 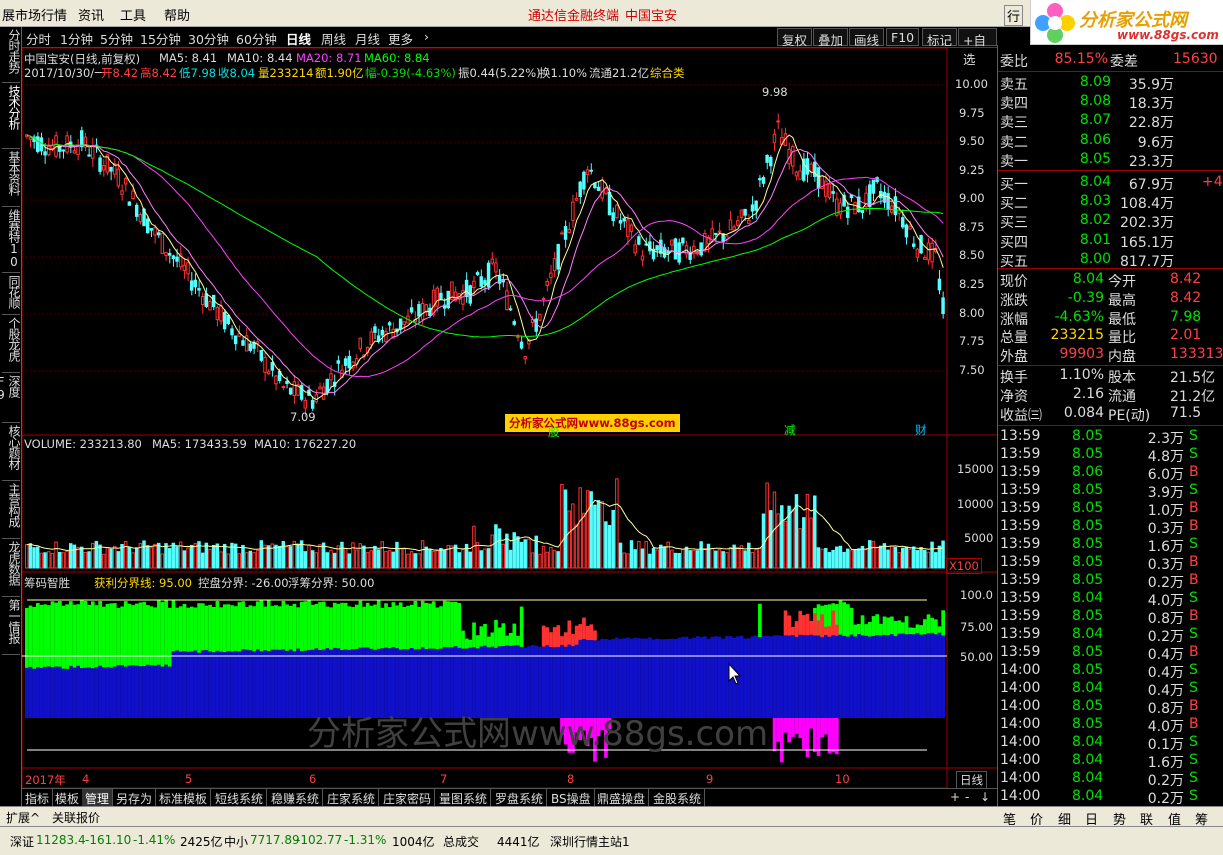 I want to click on tab-banker: 庄家系统, so click(x=352, y=798).